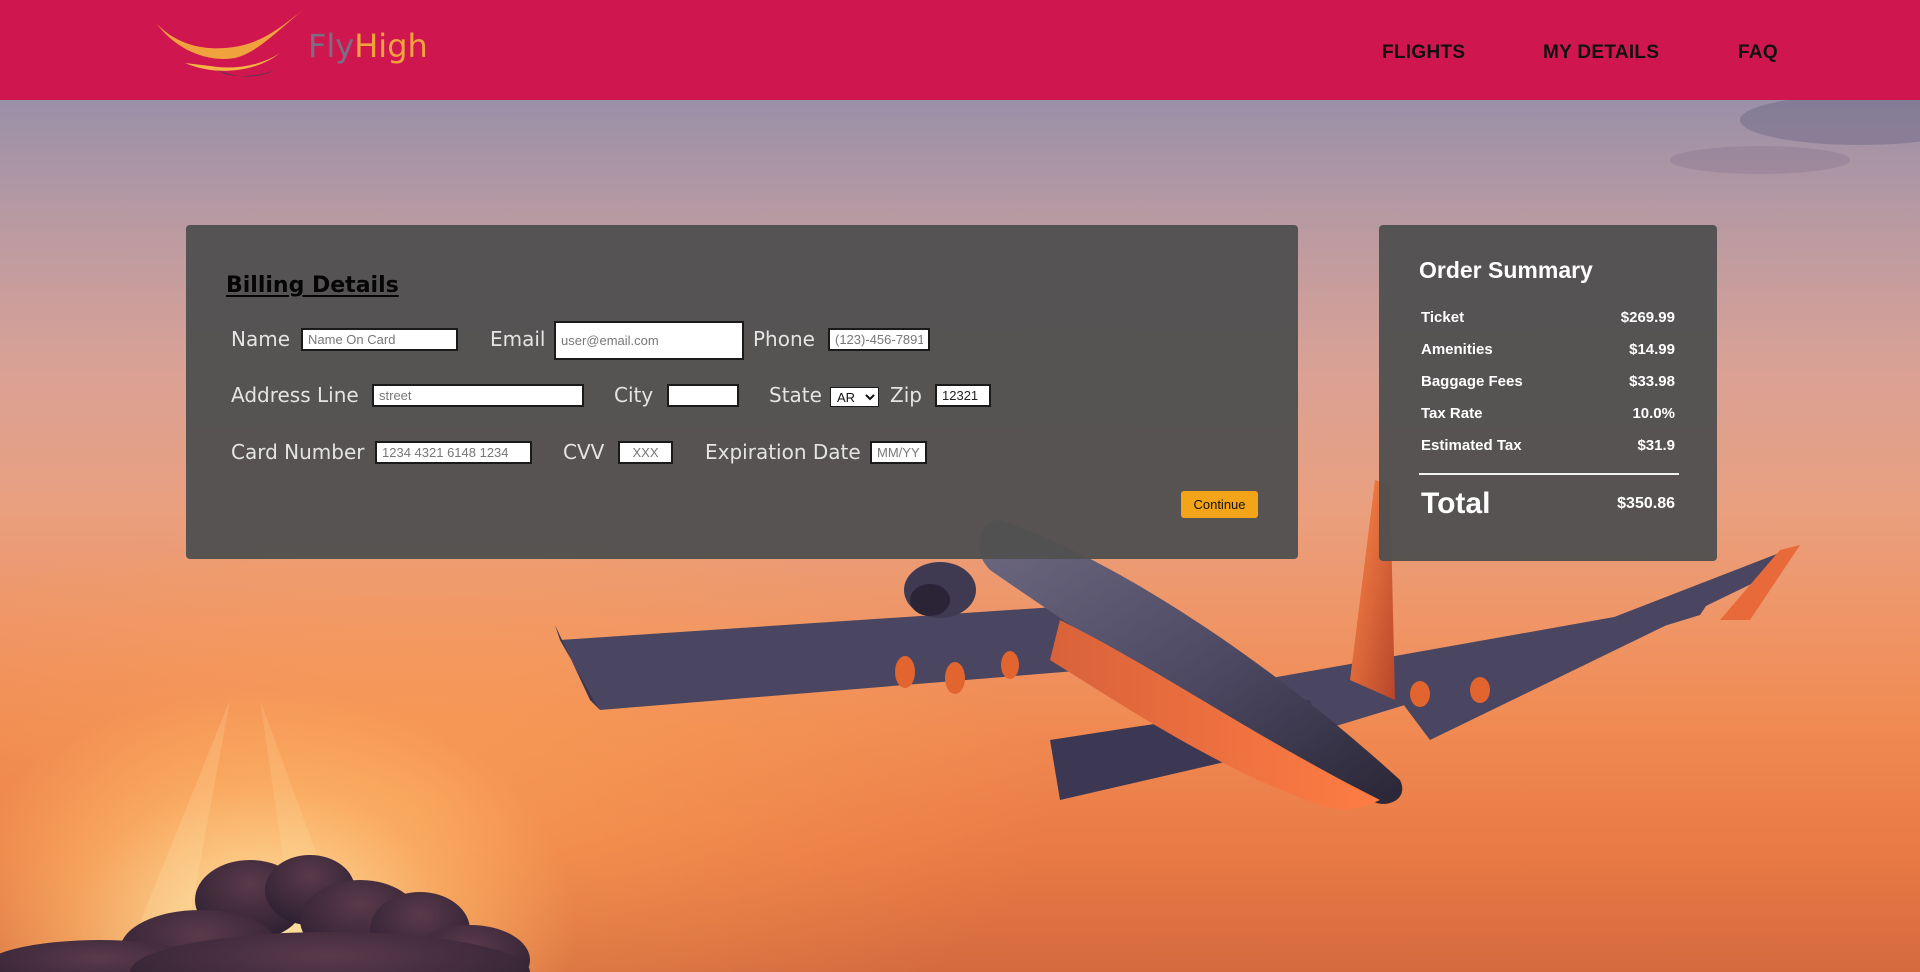 The image size is (1920, 972). Describe the element at coordinates (298, 452) in the screenshot. I see `card-number-label: Card Number` at that location.